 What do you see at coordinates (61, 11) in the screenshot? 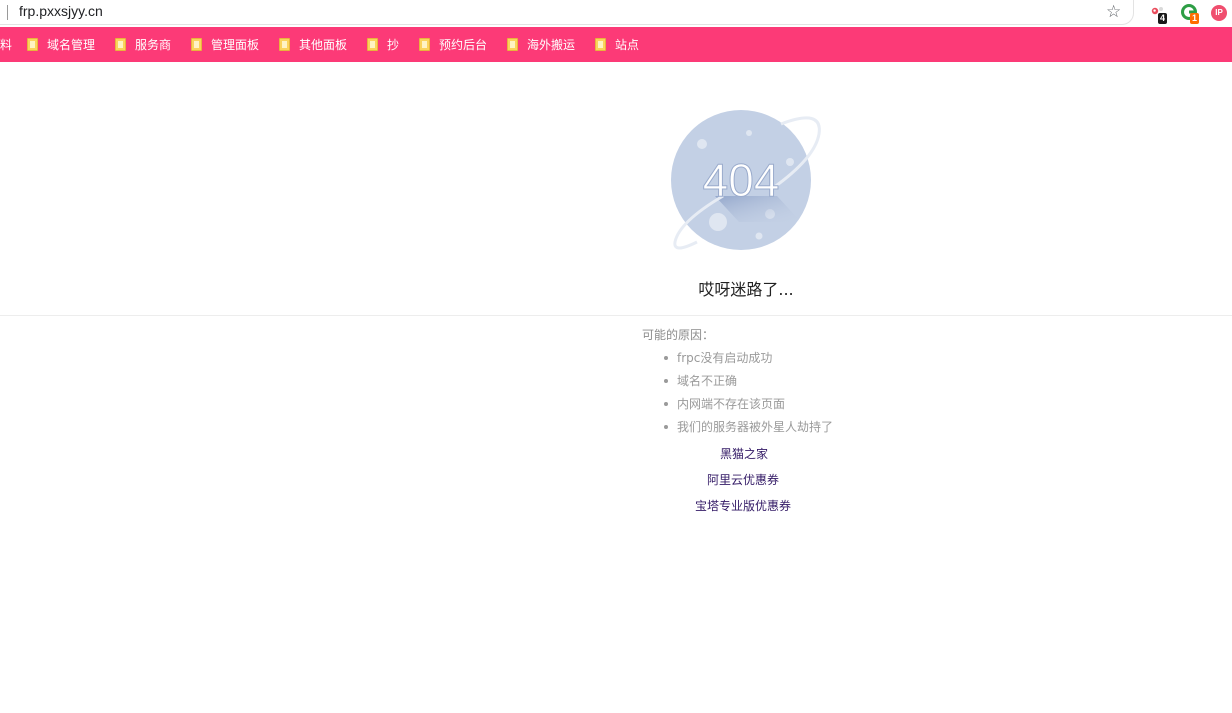
I see `url-text: frp.pxxsjyy.cn` at bounding box center [61, 11].